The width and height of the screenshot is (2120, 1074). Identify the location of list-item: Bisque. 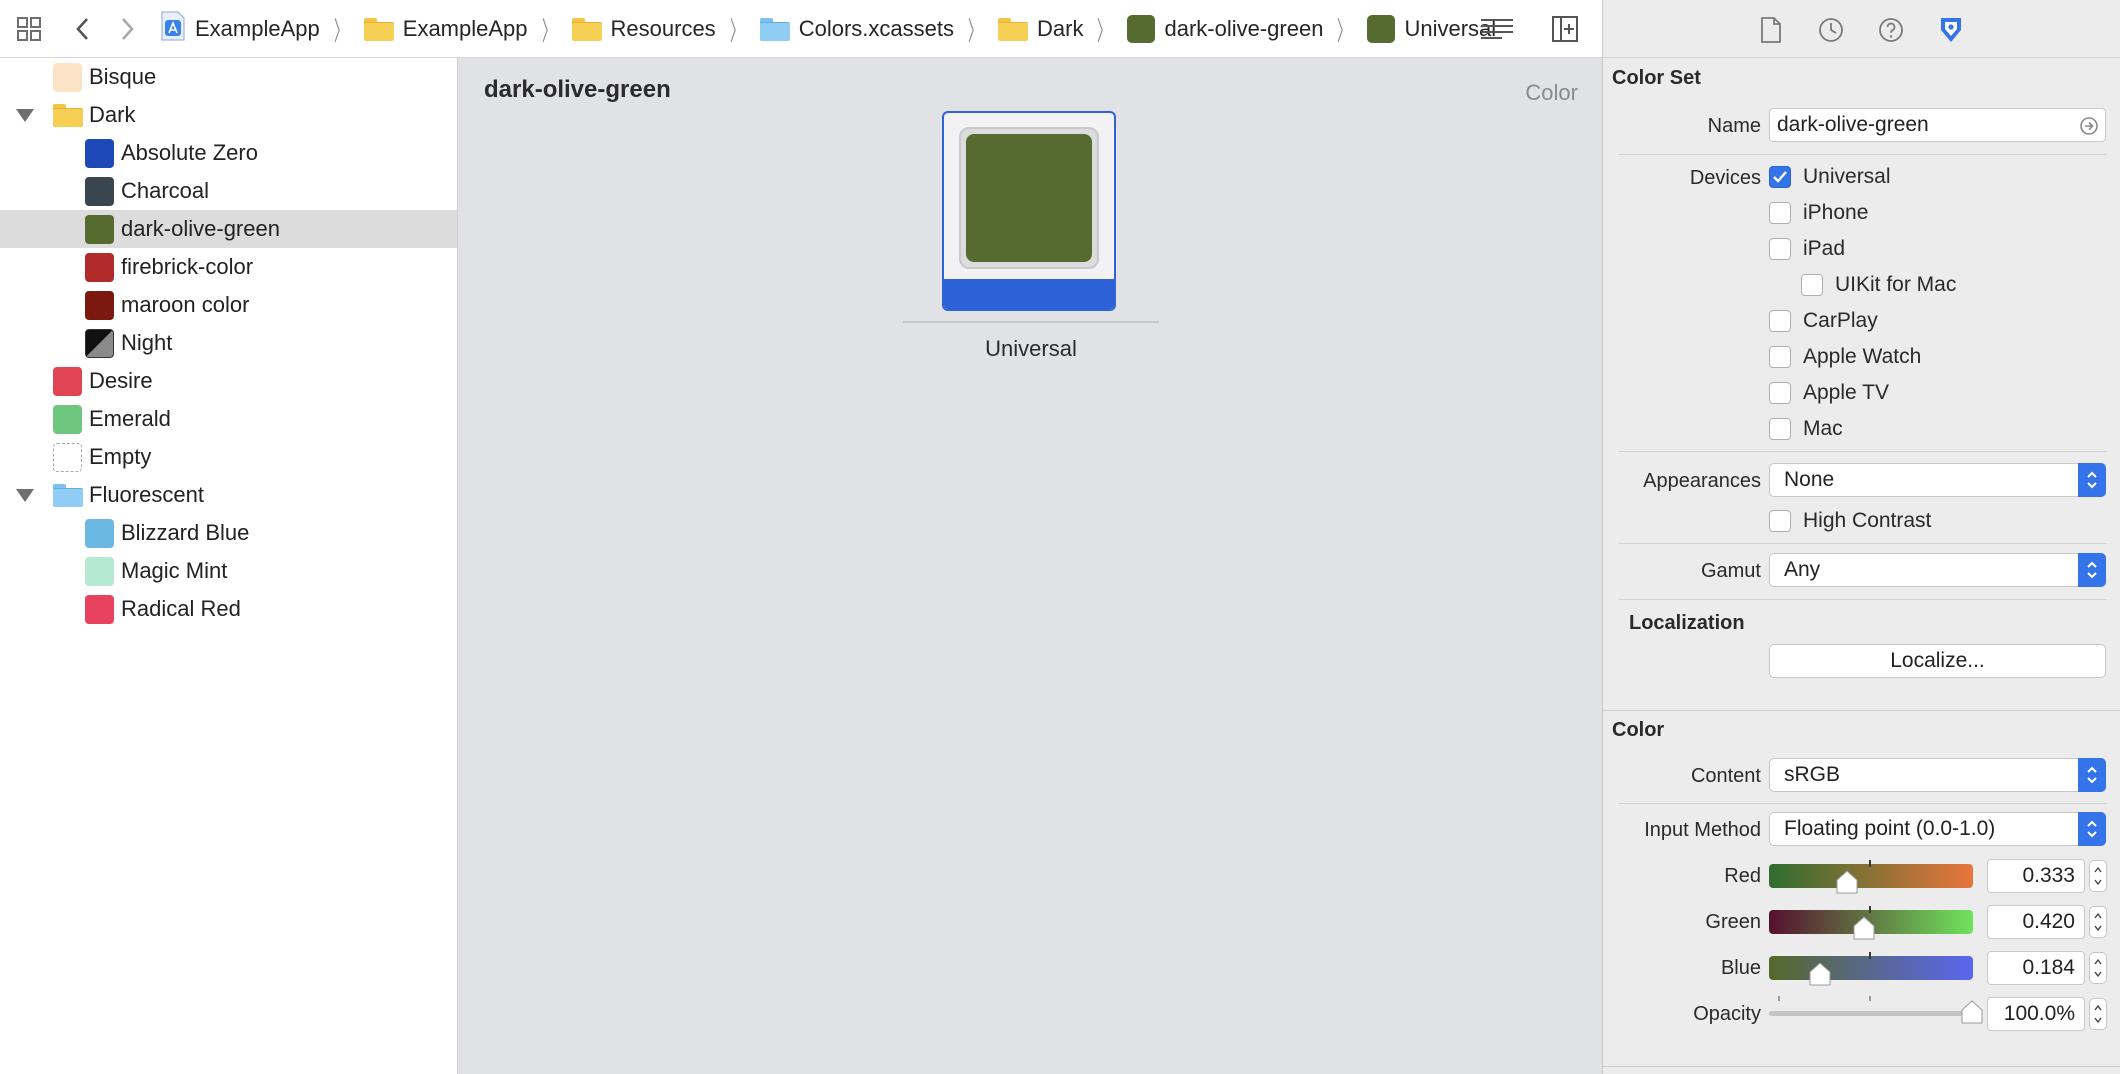
(228, 77).